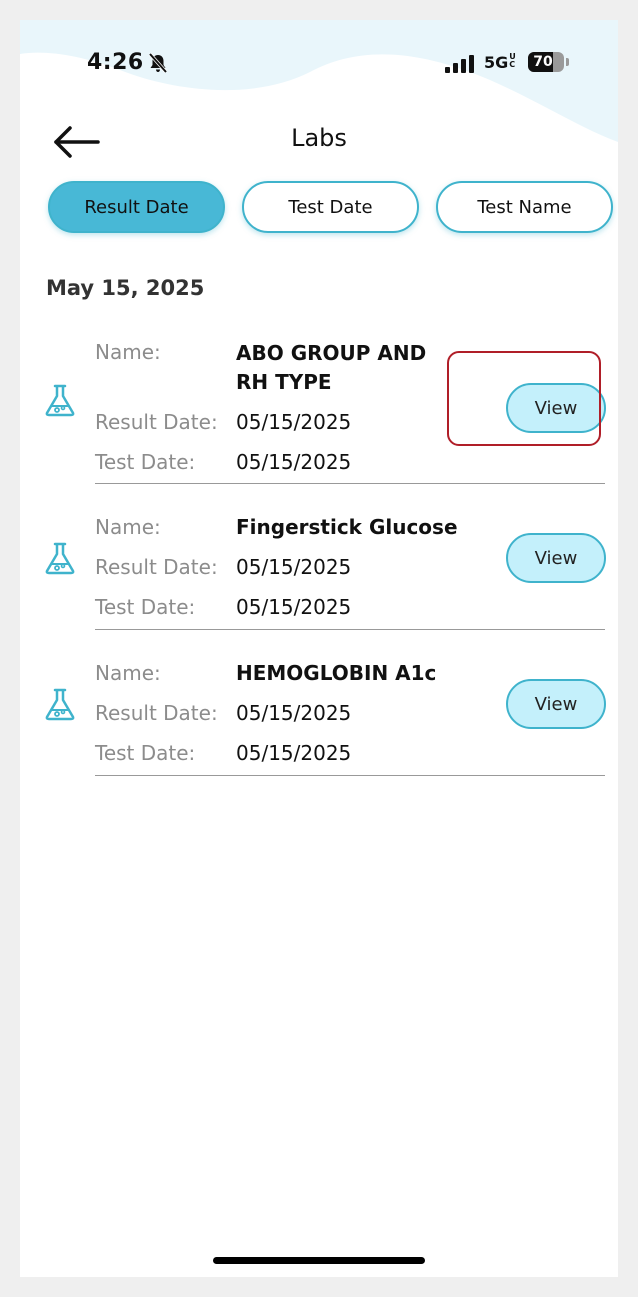 Image resolution: width=638 pixels, height=1297 pixels. What do you see at coordinates (347, 527) in the screenshot?
I see `lab-name: Fingerstick Glucose` at bounding box center [347, 527].